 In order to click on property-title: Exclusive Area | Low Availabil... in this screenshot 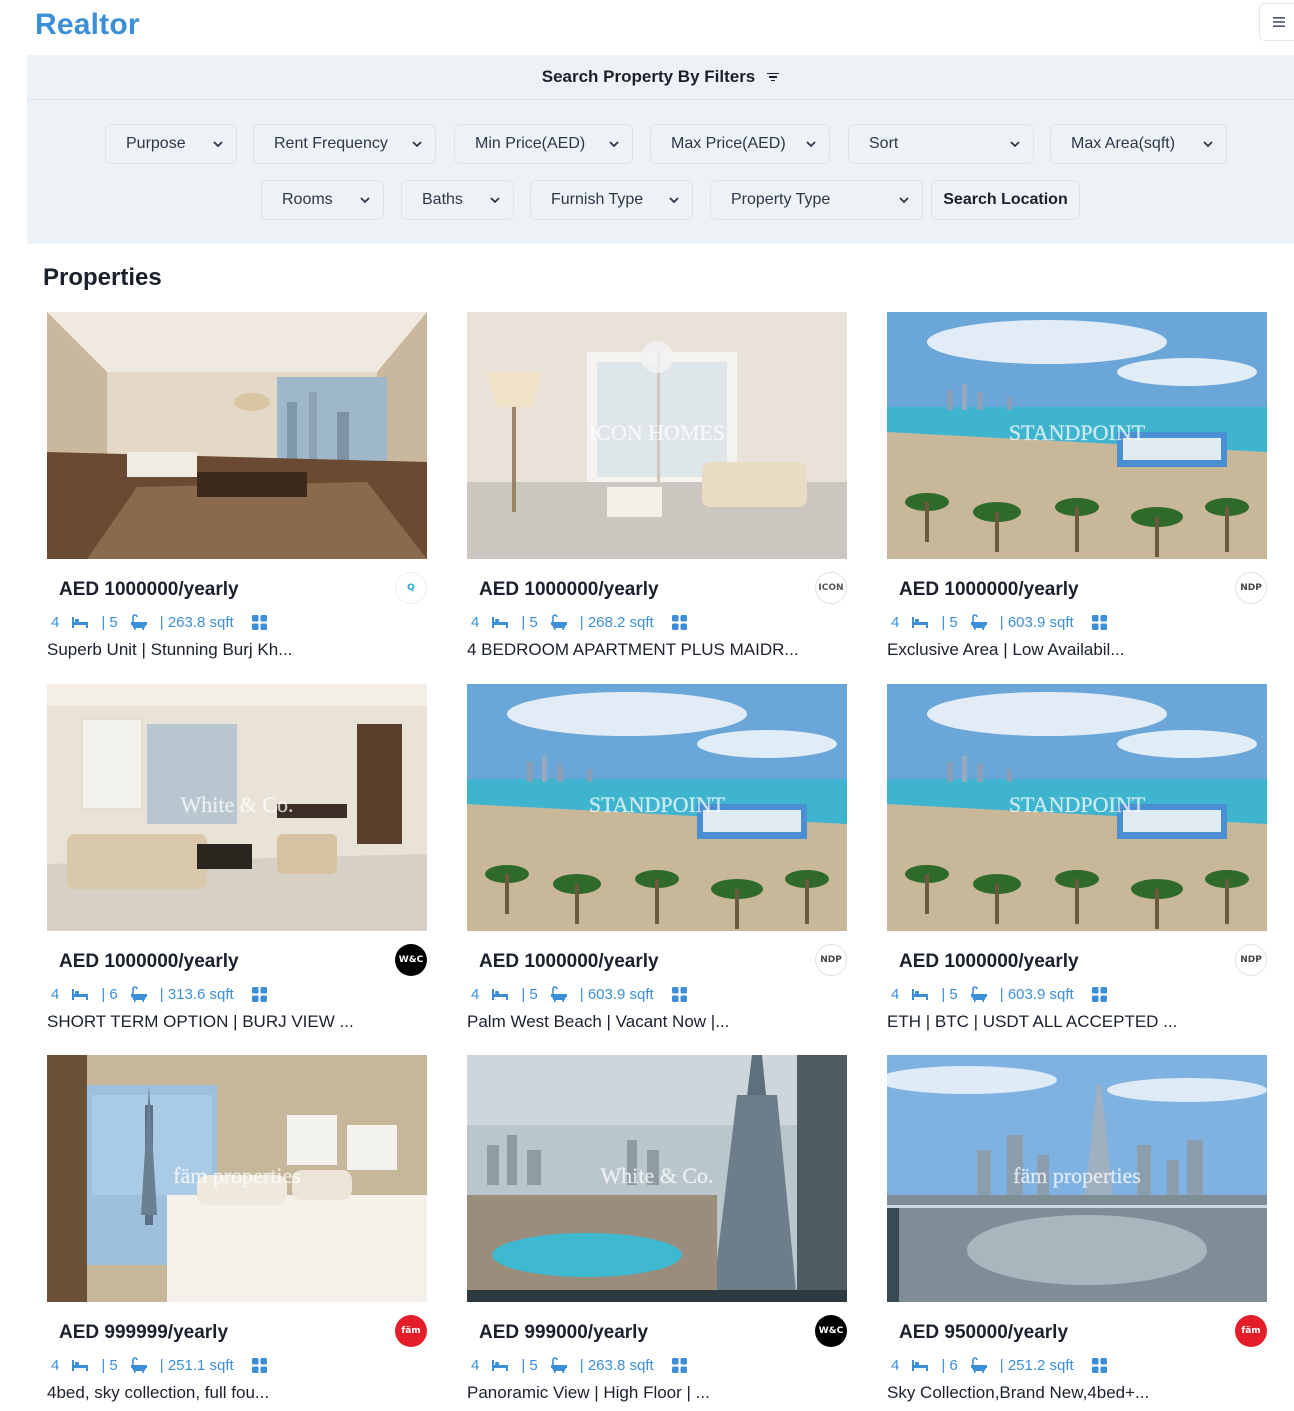, I will do `click(1006, 650)`.